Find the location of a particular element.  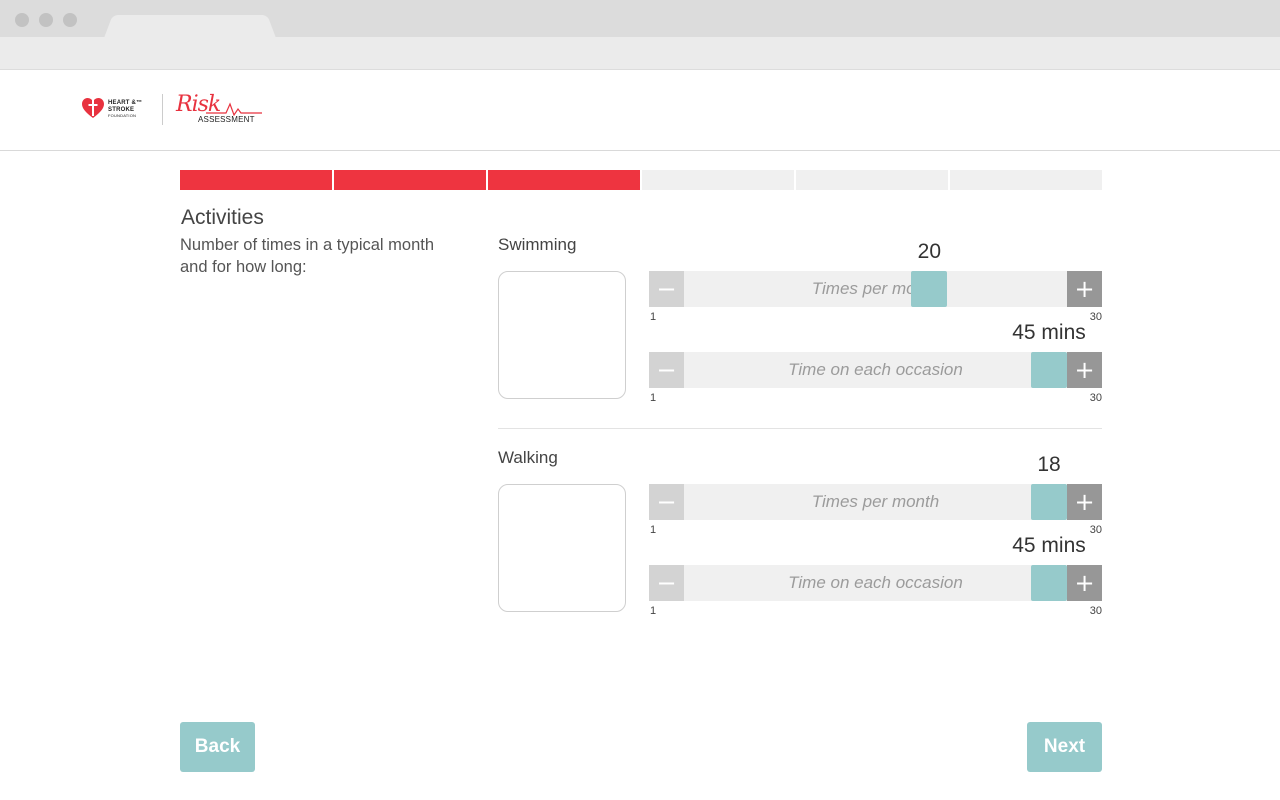

activity-image-walking is located at coordinates (562, 548).